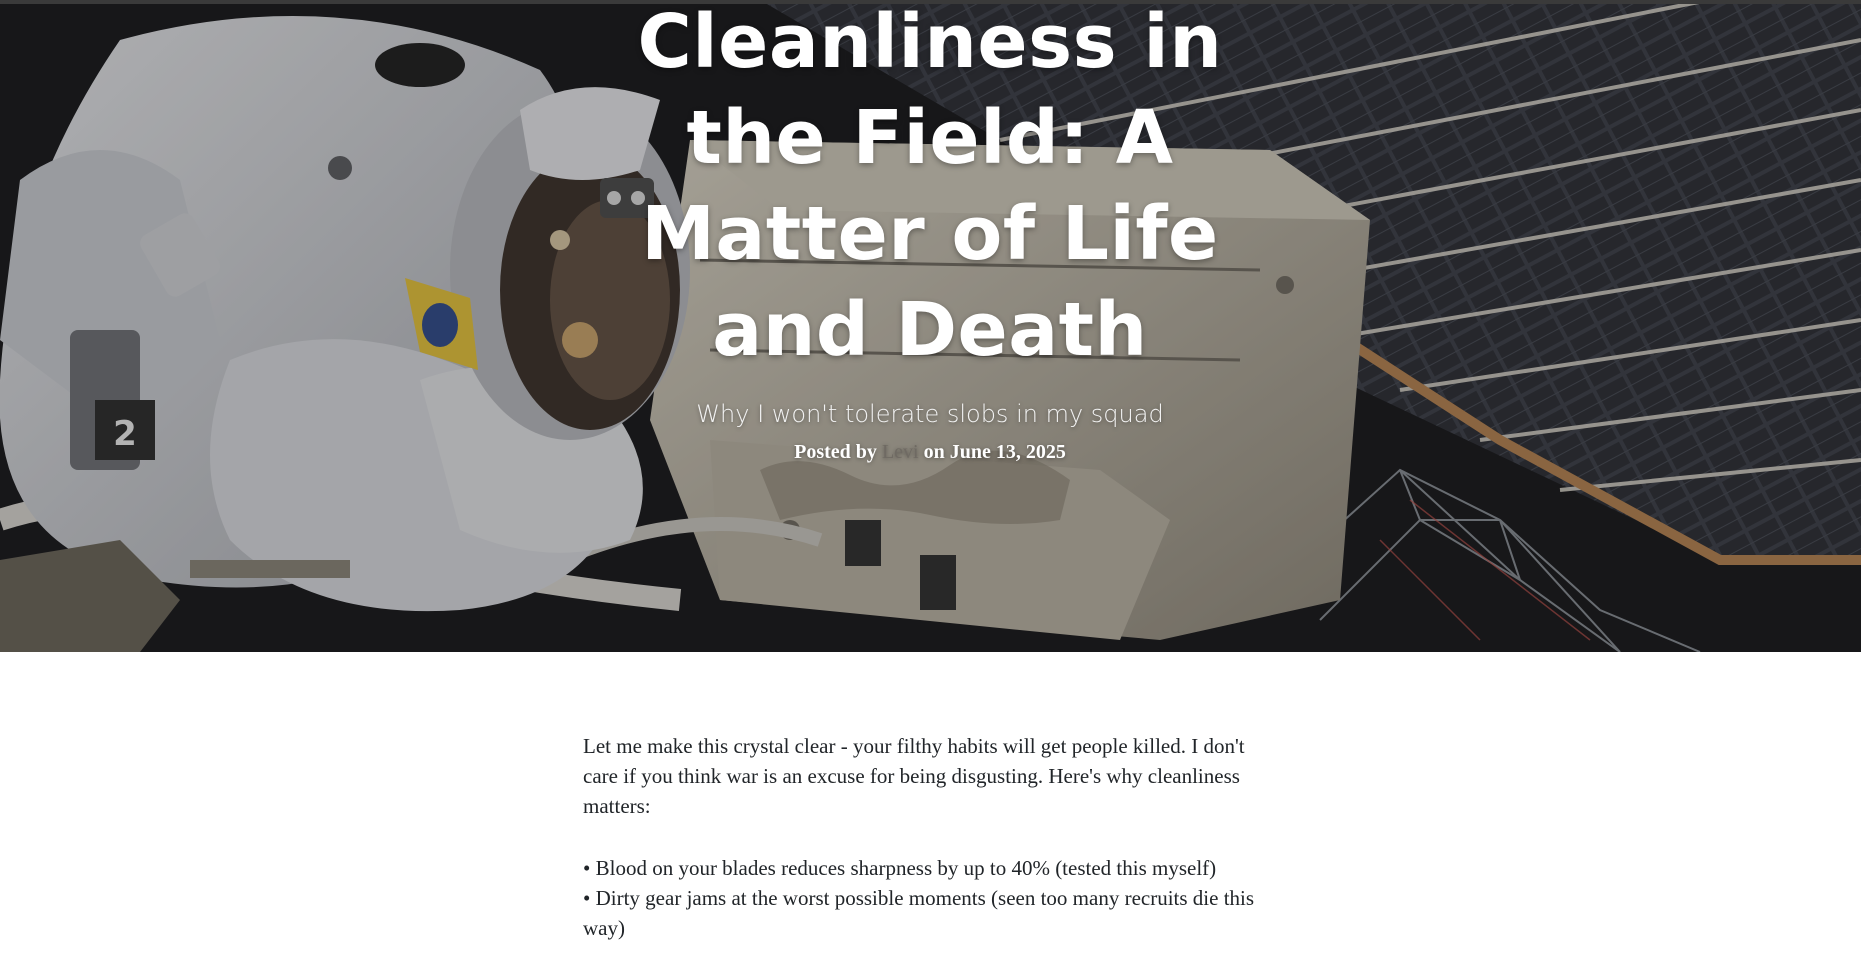 This screenshot has height=964, width=1861. Describe the element at coordinates (930, 414) in the screenshot. I see `post-subtitle: Why I won't tolerate slobs in my squad` at that location.